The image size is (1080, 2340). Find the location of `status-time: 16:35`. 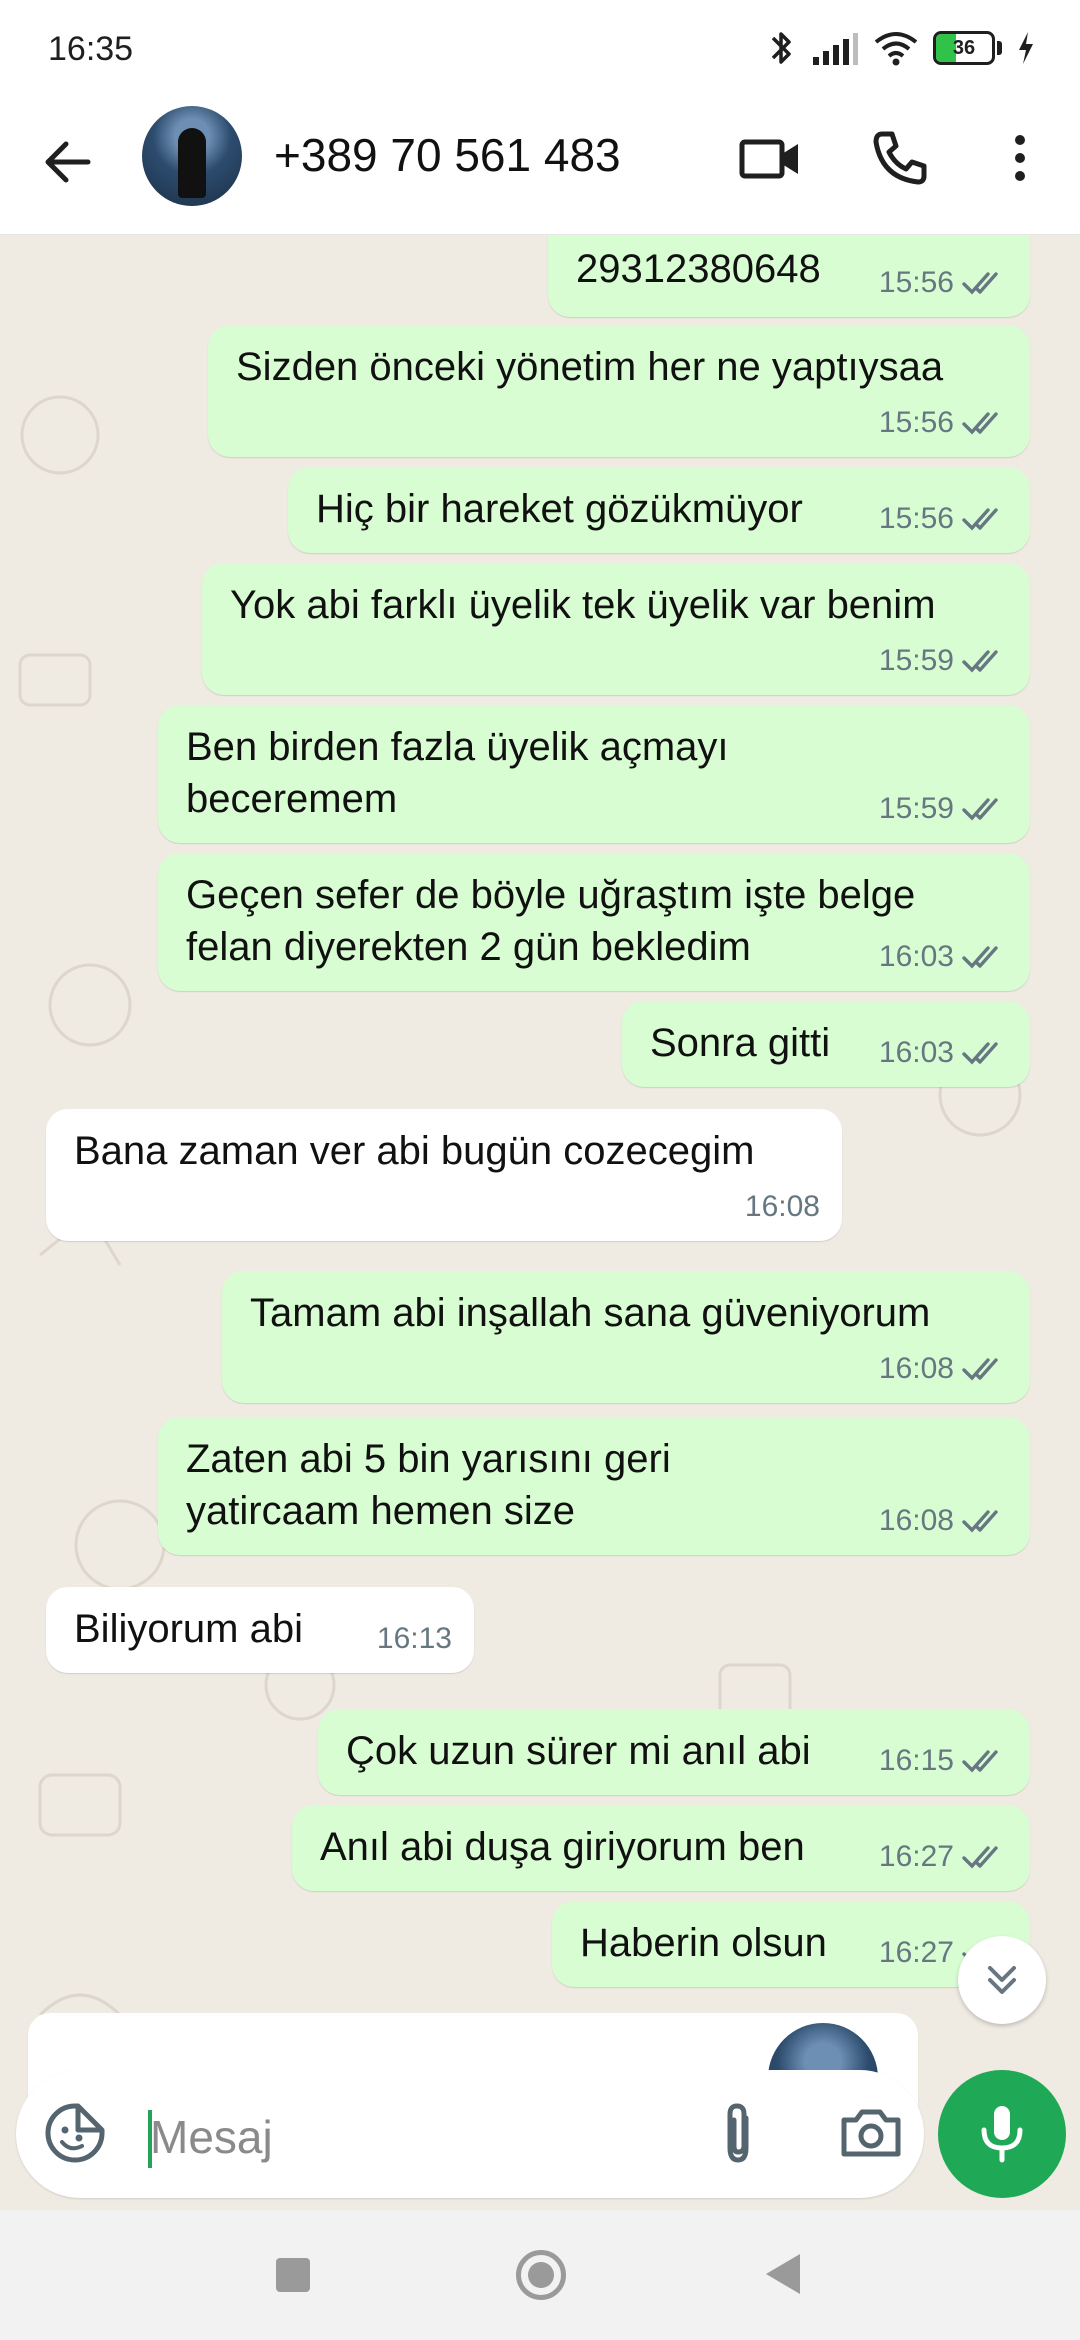

status-time: 16:35 is located at coordinates (91, 49).